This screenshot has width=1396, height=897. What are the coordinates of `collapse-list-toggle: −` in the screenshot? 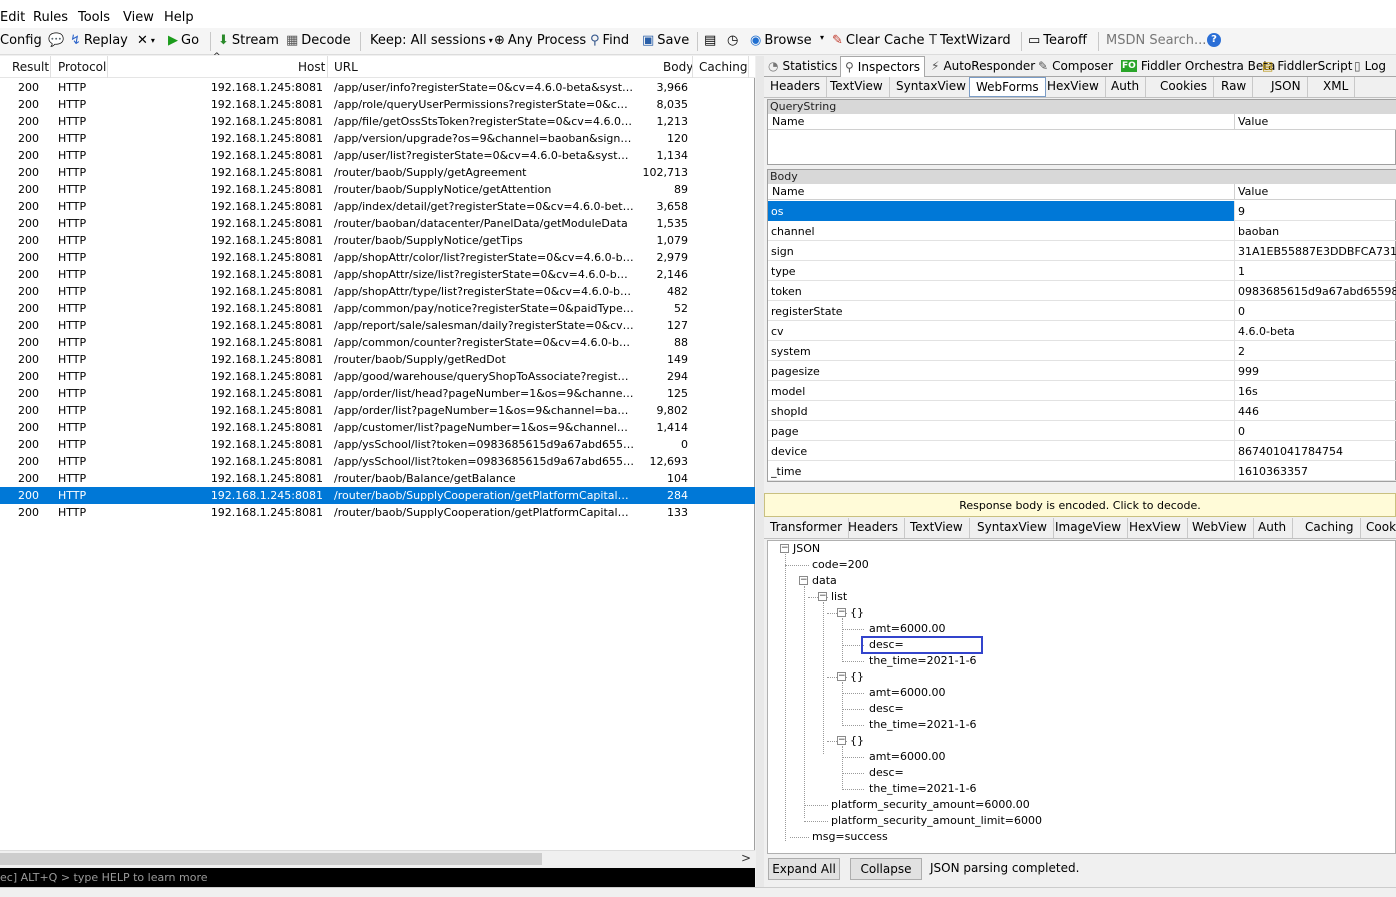 It's located at (822, 596).